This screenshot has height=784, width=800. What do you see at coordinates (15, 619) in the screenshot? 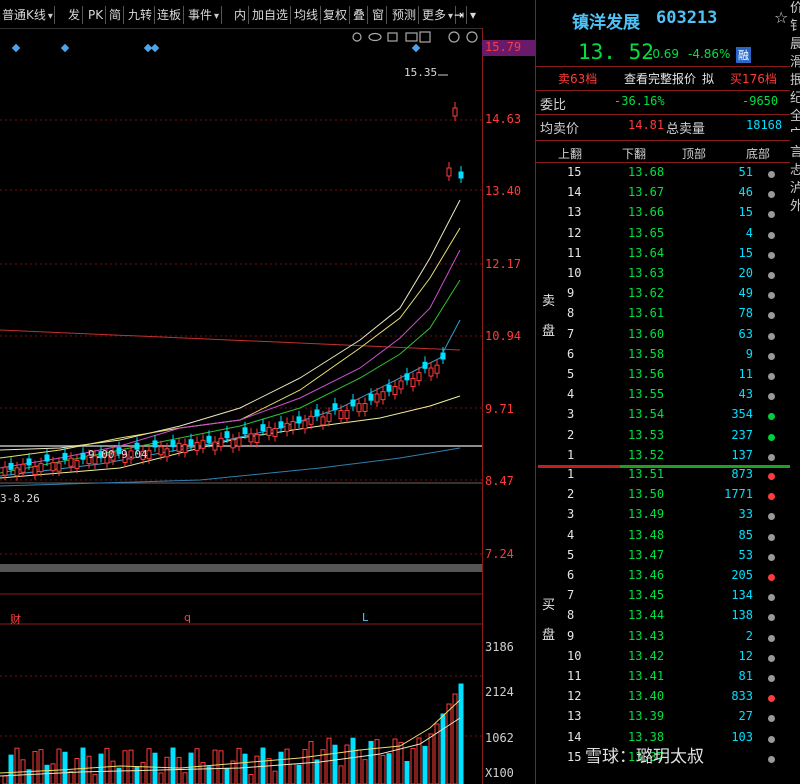
I see `event-cai-label: 财` at bounding box center [15, 619].